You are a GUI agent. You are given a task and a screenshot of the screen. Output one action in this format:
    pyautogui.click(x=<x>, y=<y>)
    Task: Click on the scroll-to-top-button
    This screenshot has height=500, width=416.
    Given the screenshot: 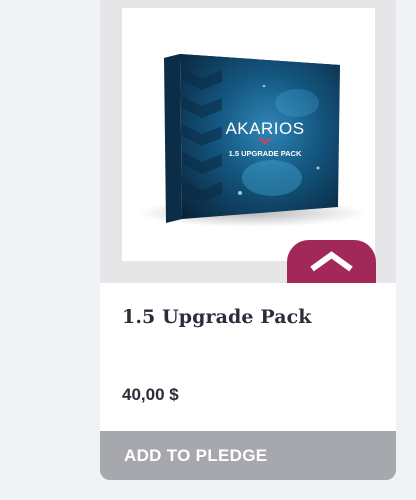 What is the action you would take?
    pyautogui.click(x=331, y=261)
    